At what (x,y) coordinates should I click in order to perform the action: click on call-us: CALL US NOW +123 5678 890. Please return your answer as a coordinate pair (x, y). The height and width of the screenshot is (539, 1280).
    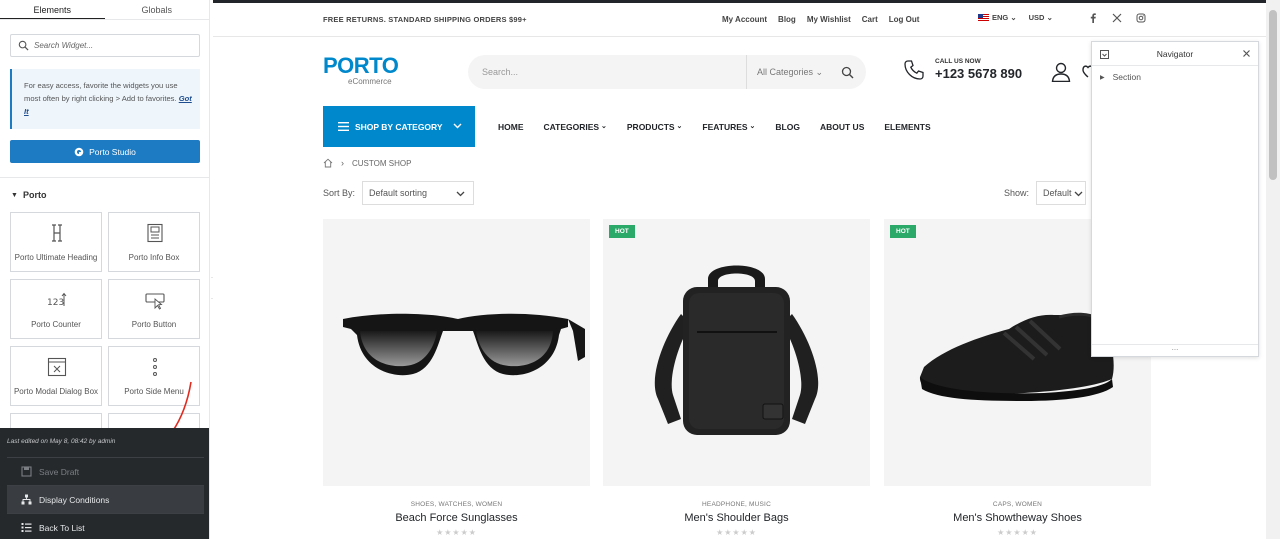
    Looking at the image, I should click on (962, 69).